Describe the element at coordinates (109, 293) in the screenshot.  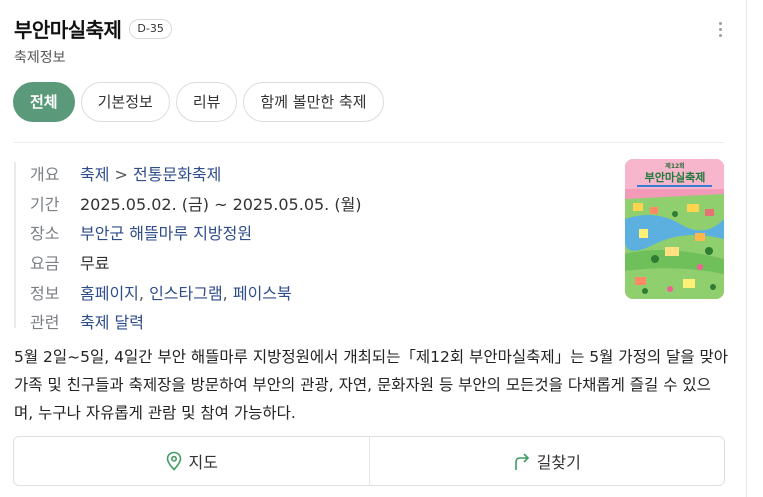
I see `homepage-link: 홈페이지` at that location.